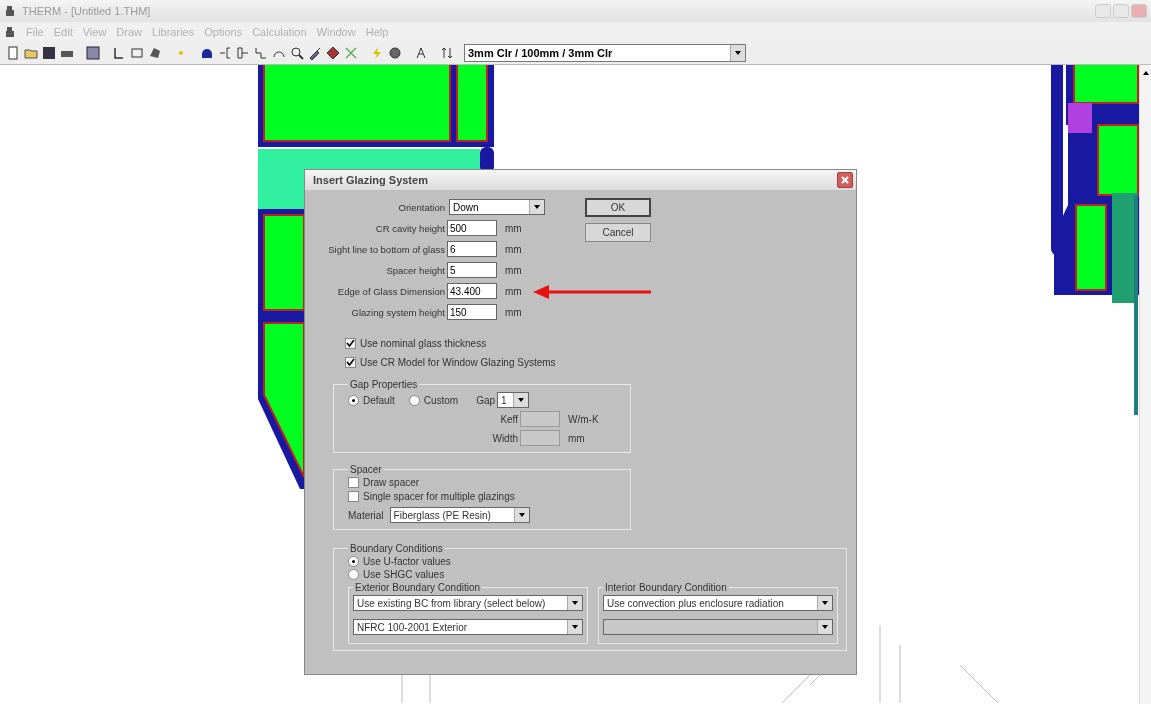  What do you see at coordinates (86, 11) in the screenshot?
I see `window-title: THERM - [Untitled 1.THM]` at bounding box center [86, 11].